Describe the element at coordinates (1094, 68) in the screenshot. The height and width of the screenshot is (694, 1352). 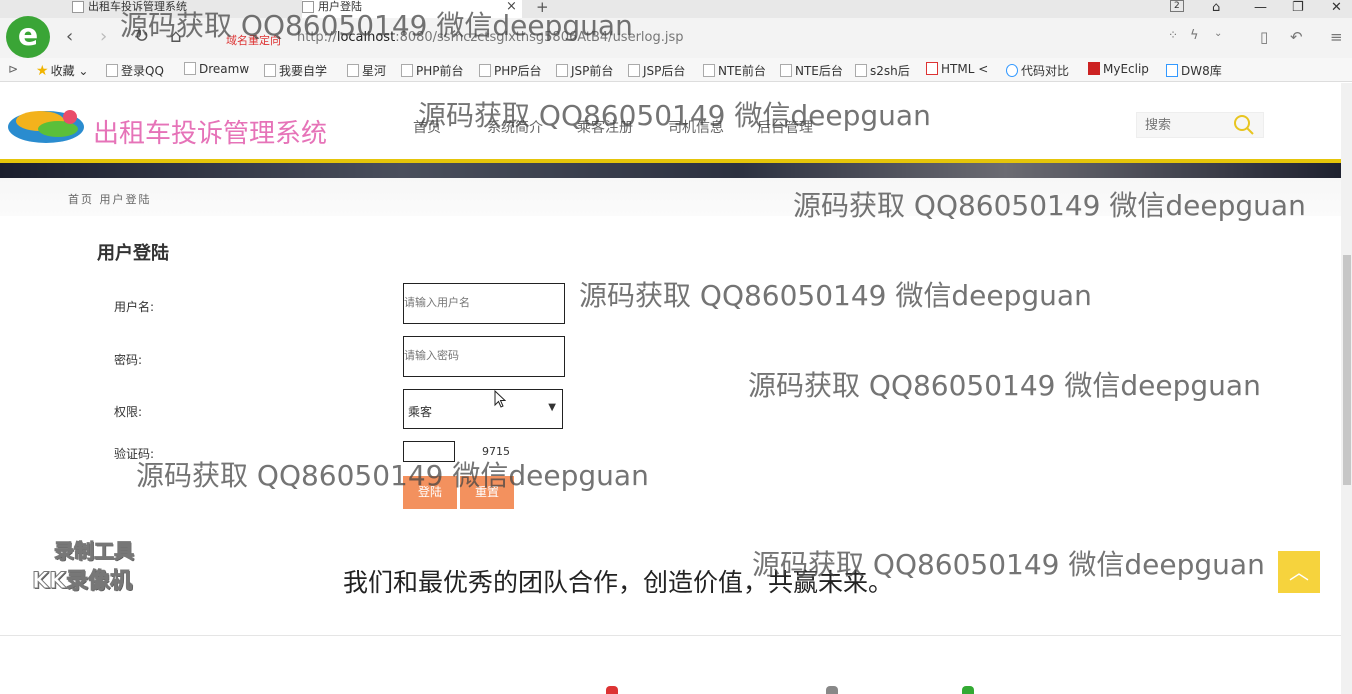
I see `myeclipse-icon` at that location.